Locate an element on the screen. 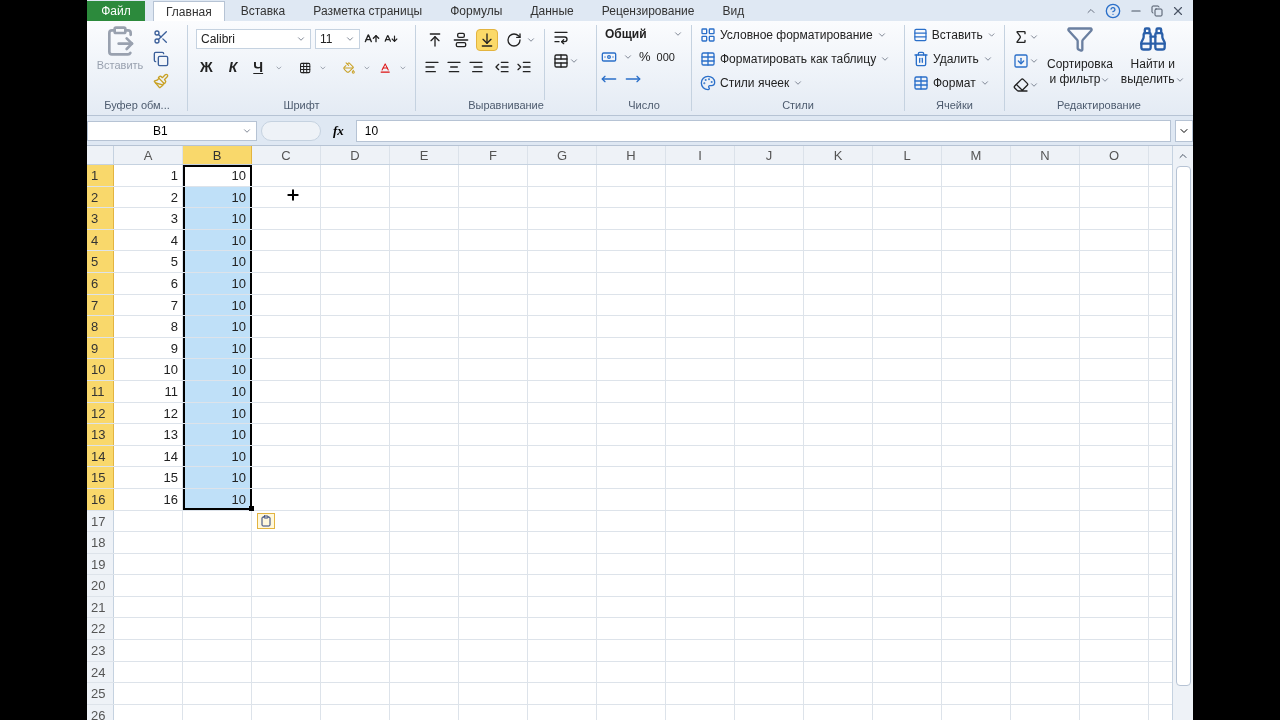 The image size is (1280, 720). row-header: 5 is located at coordinates (100, 261).